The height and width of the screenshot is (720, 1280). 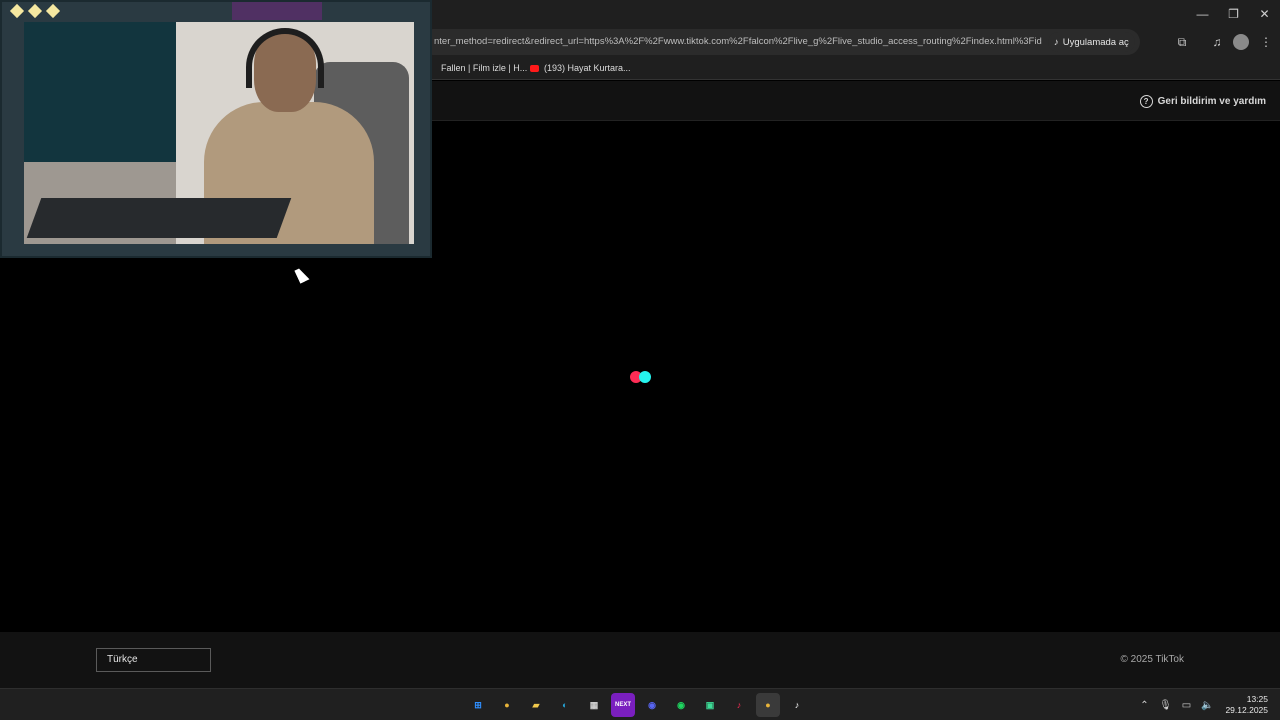 What do you see at coordinates (1264, 14) in the screenshot?
I see `close-button: ✕` at bounding box center [1264, 14].